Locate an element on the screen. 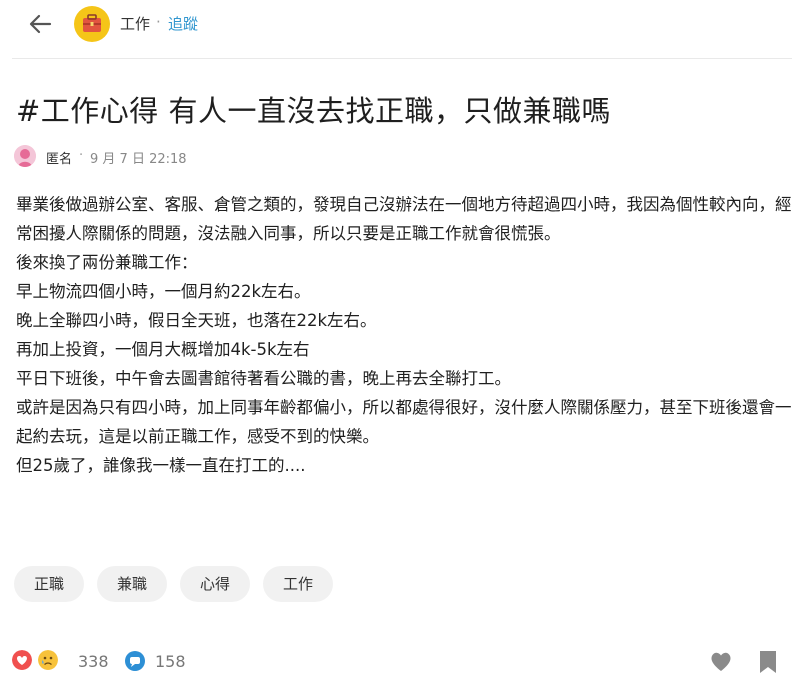  reaction-bar: 338 158 is located at coordinates (404, 662).